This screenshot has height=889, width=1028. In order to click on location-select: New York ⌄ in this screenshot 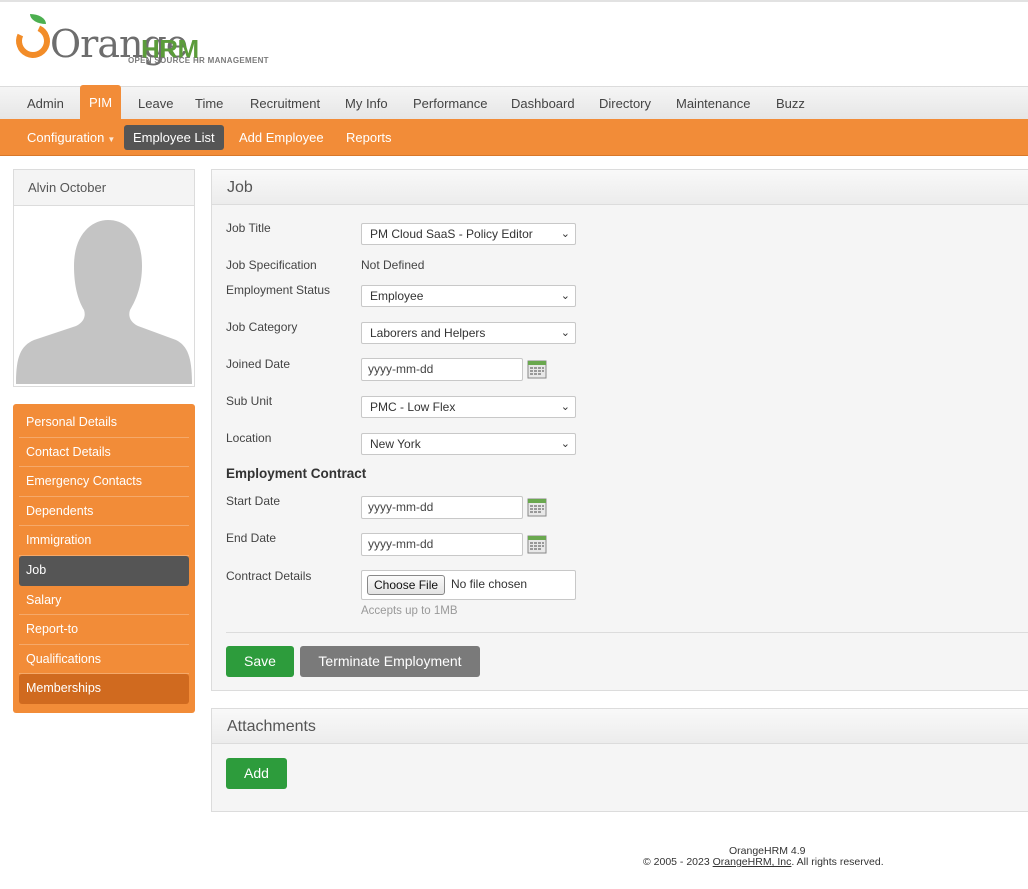, I will do `click(468, 444)`.